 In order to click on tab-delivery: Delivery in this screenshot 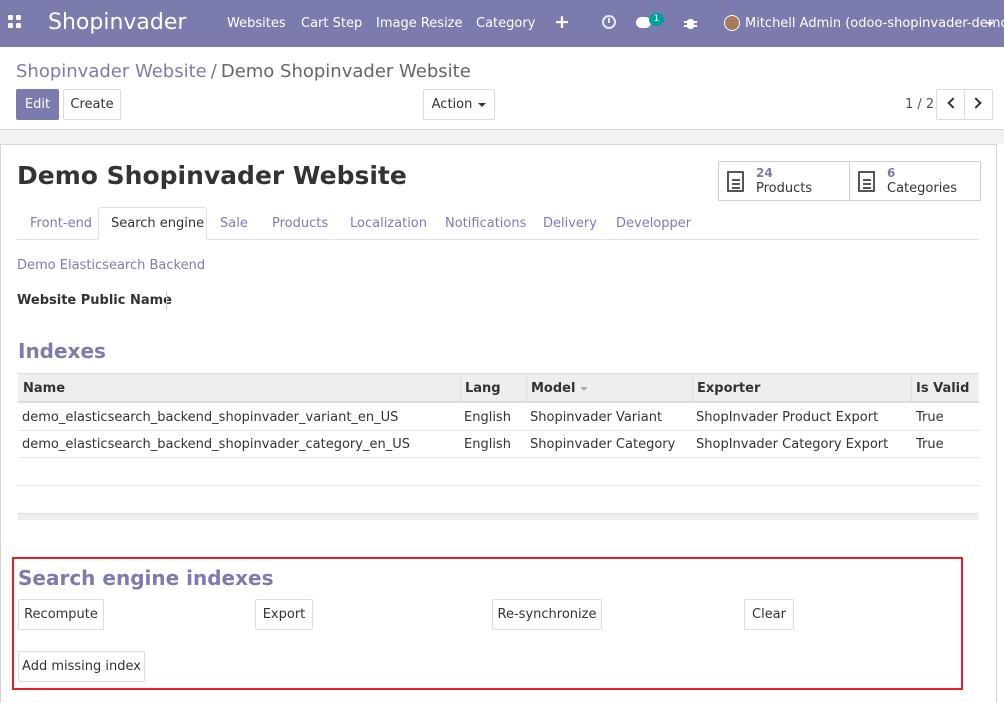, I will do `click(570, 223)`.